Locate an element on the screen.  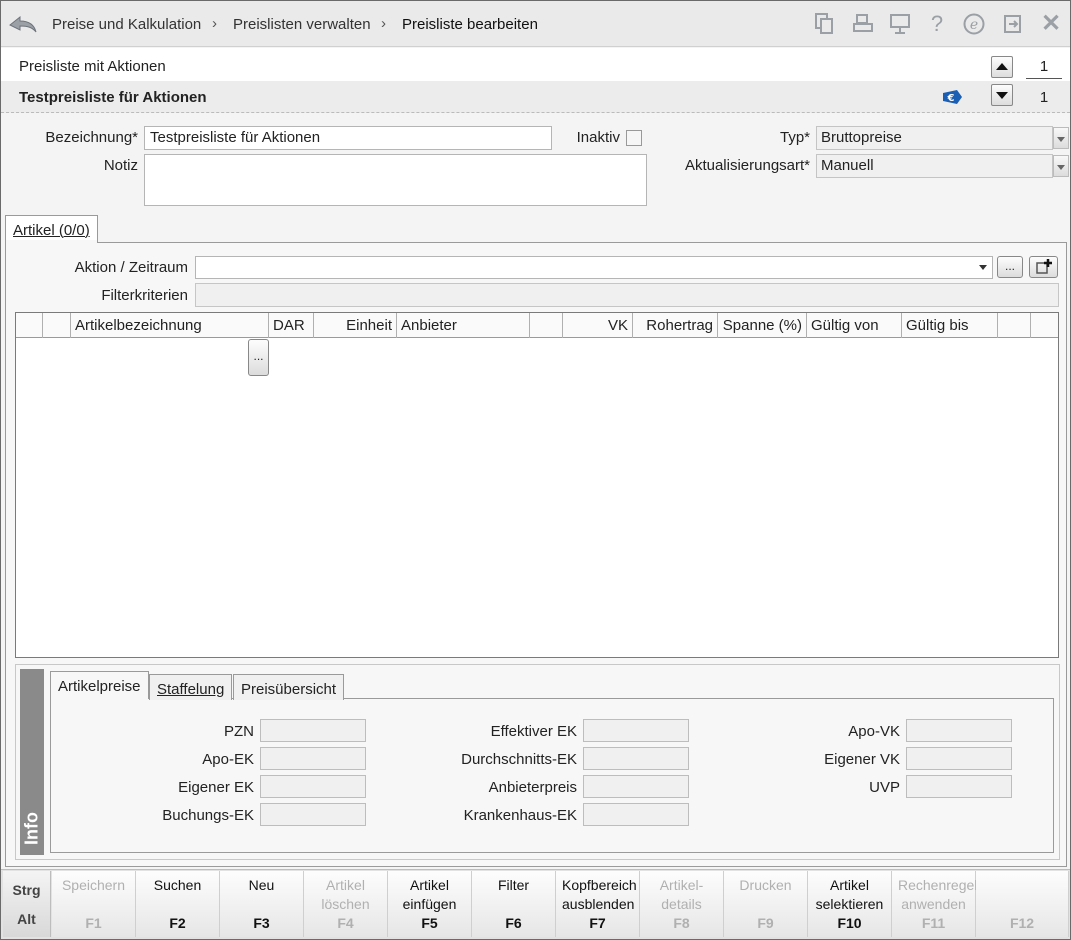
aktion-add-button is located at coordinates (1043, 267).